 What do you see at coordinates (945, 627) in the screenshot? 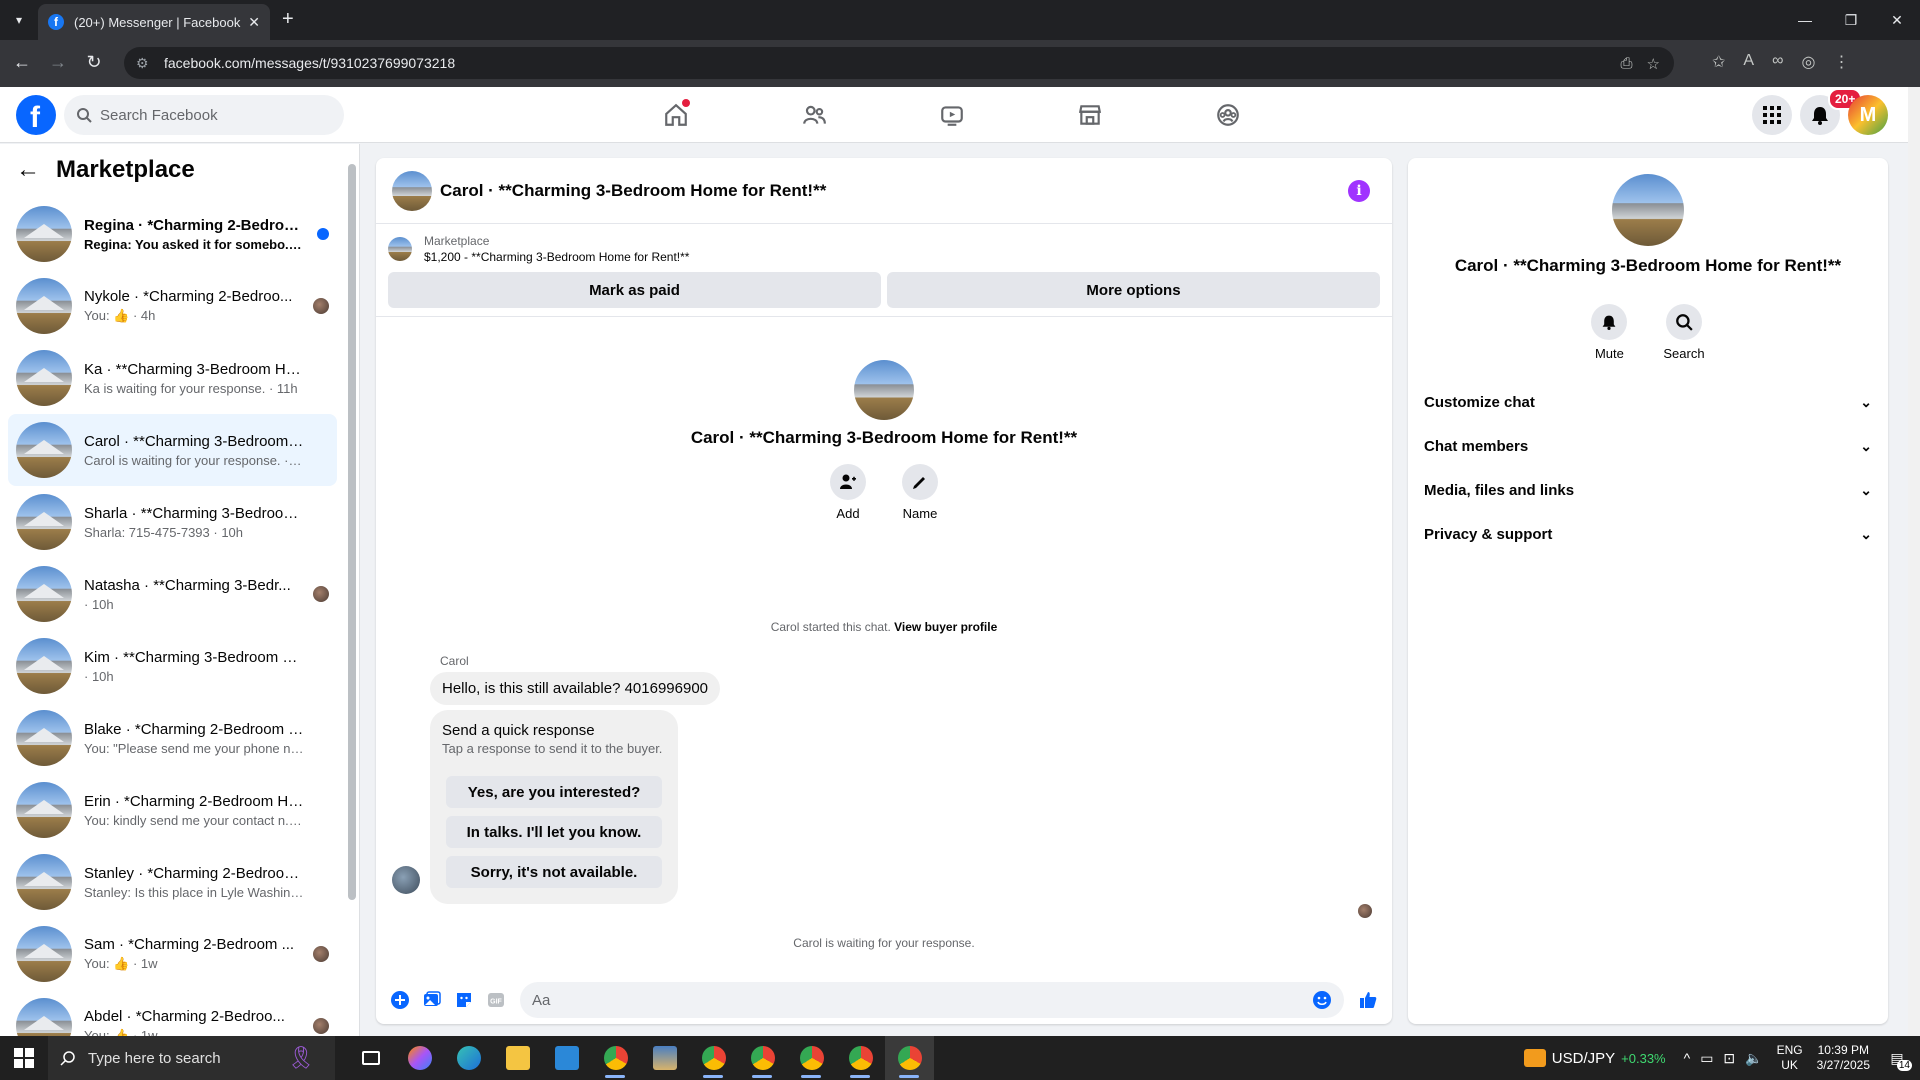
I see `view-buyer-profile-link: View buyer profile` at bounding box center [945, 627].